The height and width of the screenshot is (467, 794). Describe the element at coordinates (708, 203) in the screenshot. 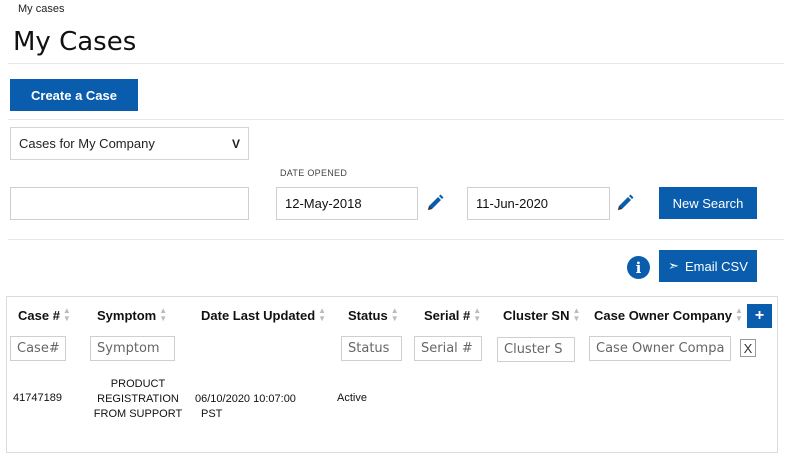

I see `new-search-button: New Search` at that location.